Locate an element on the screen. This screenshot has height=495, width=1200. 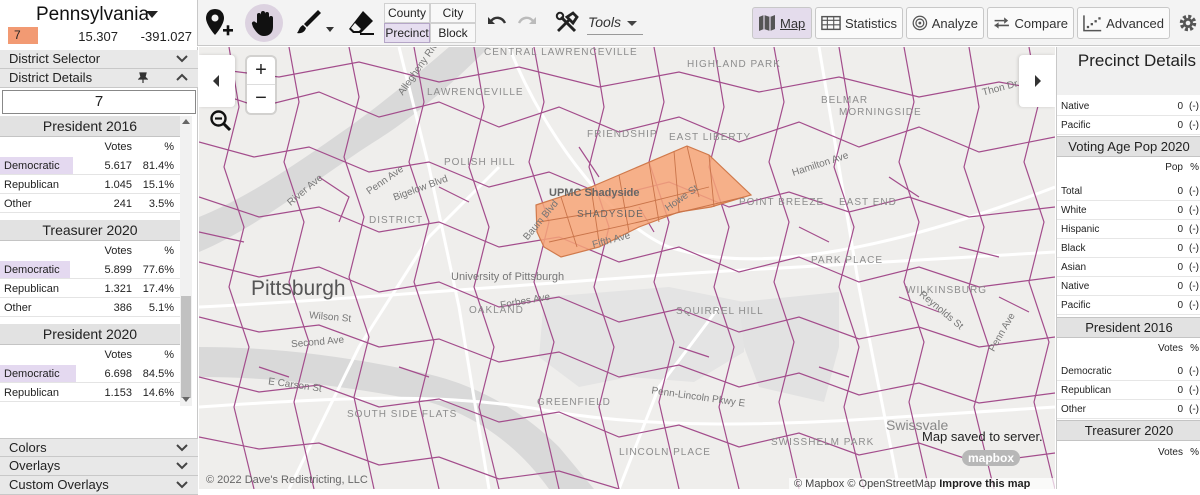
scroll-down-arrow-icon is located at coordinates (186, 399).